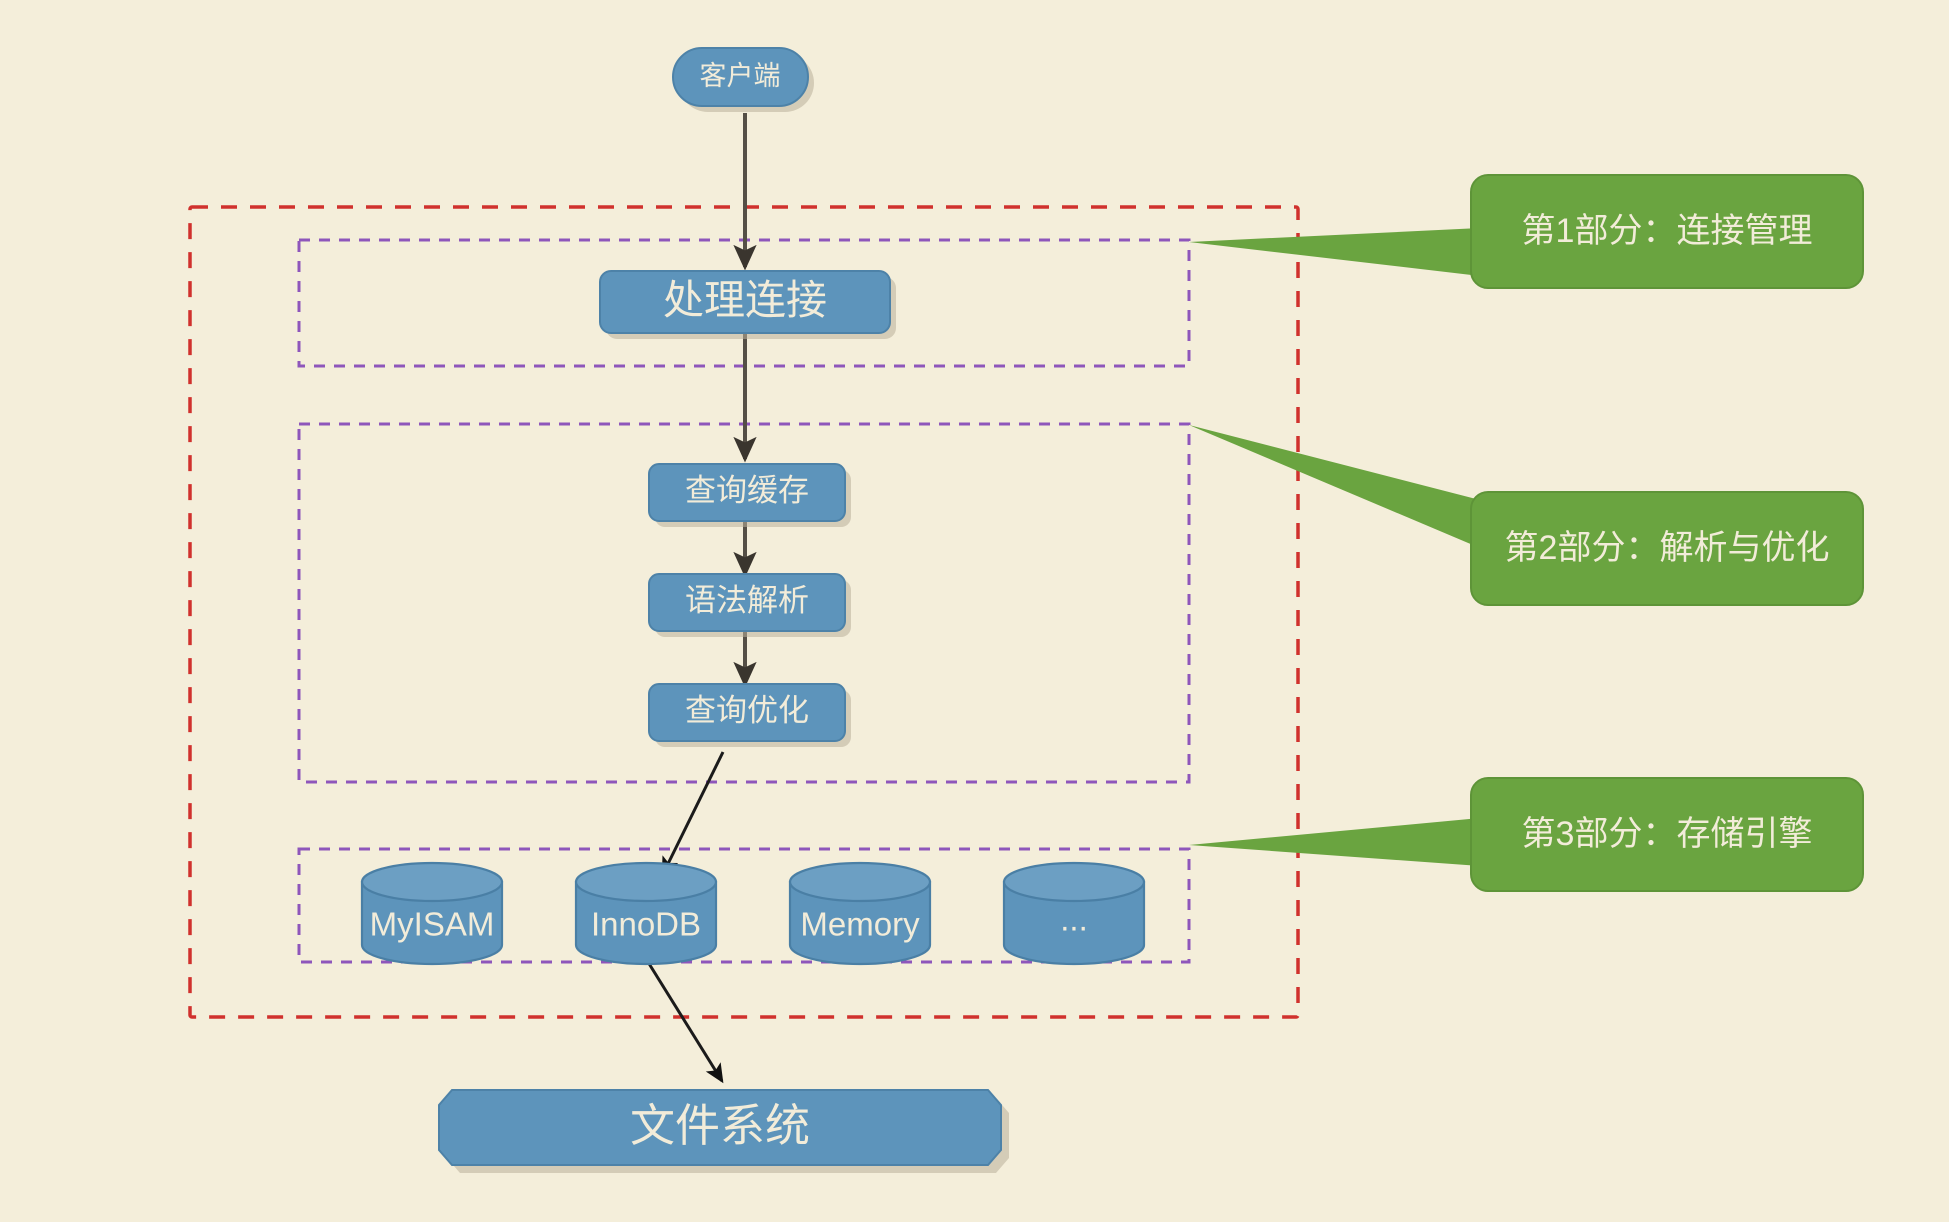 Image resolution: width=1949 pixels, height=1222 pixels. I want to click on node-file-system: 文件系统, so click(723, 1131).